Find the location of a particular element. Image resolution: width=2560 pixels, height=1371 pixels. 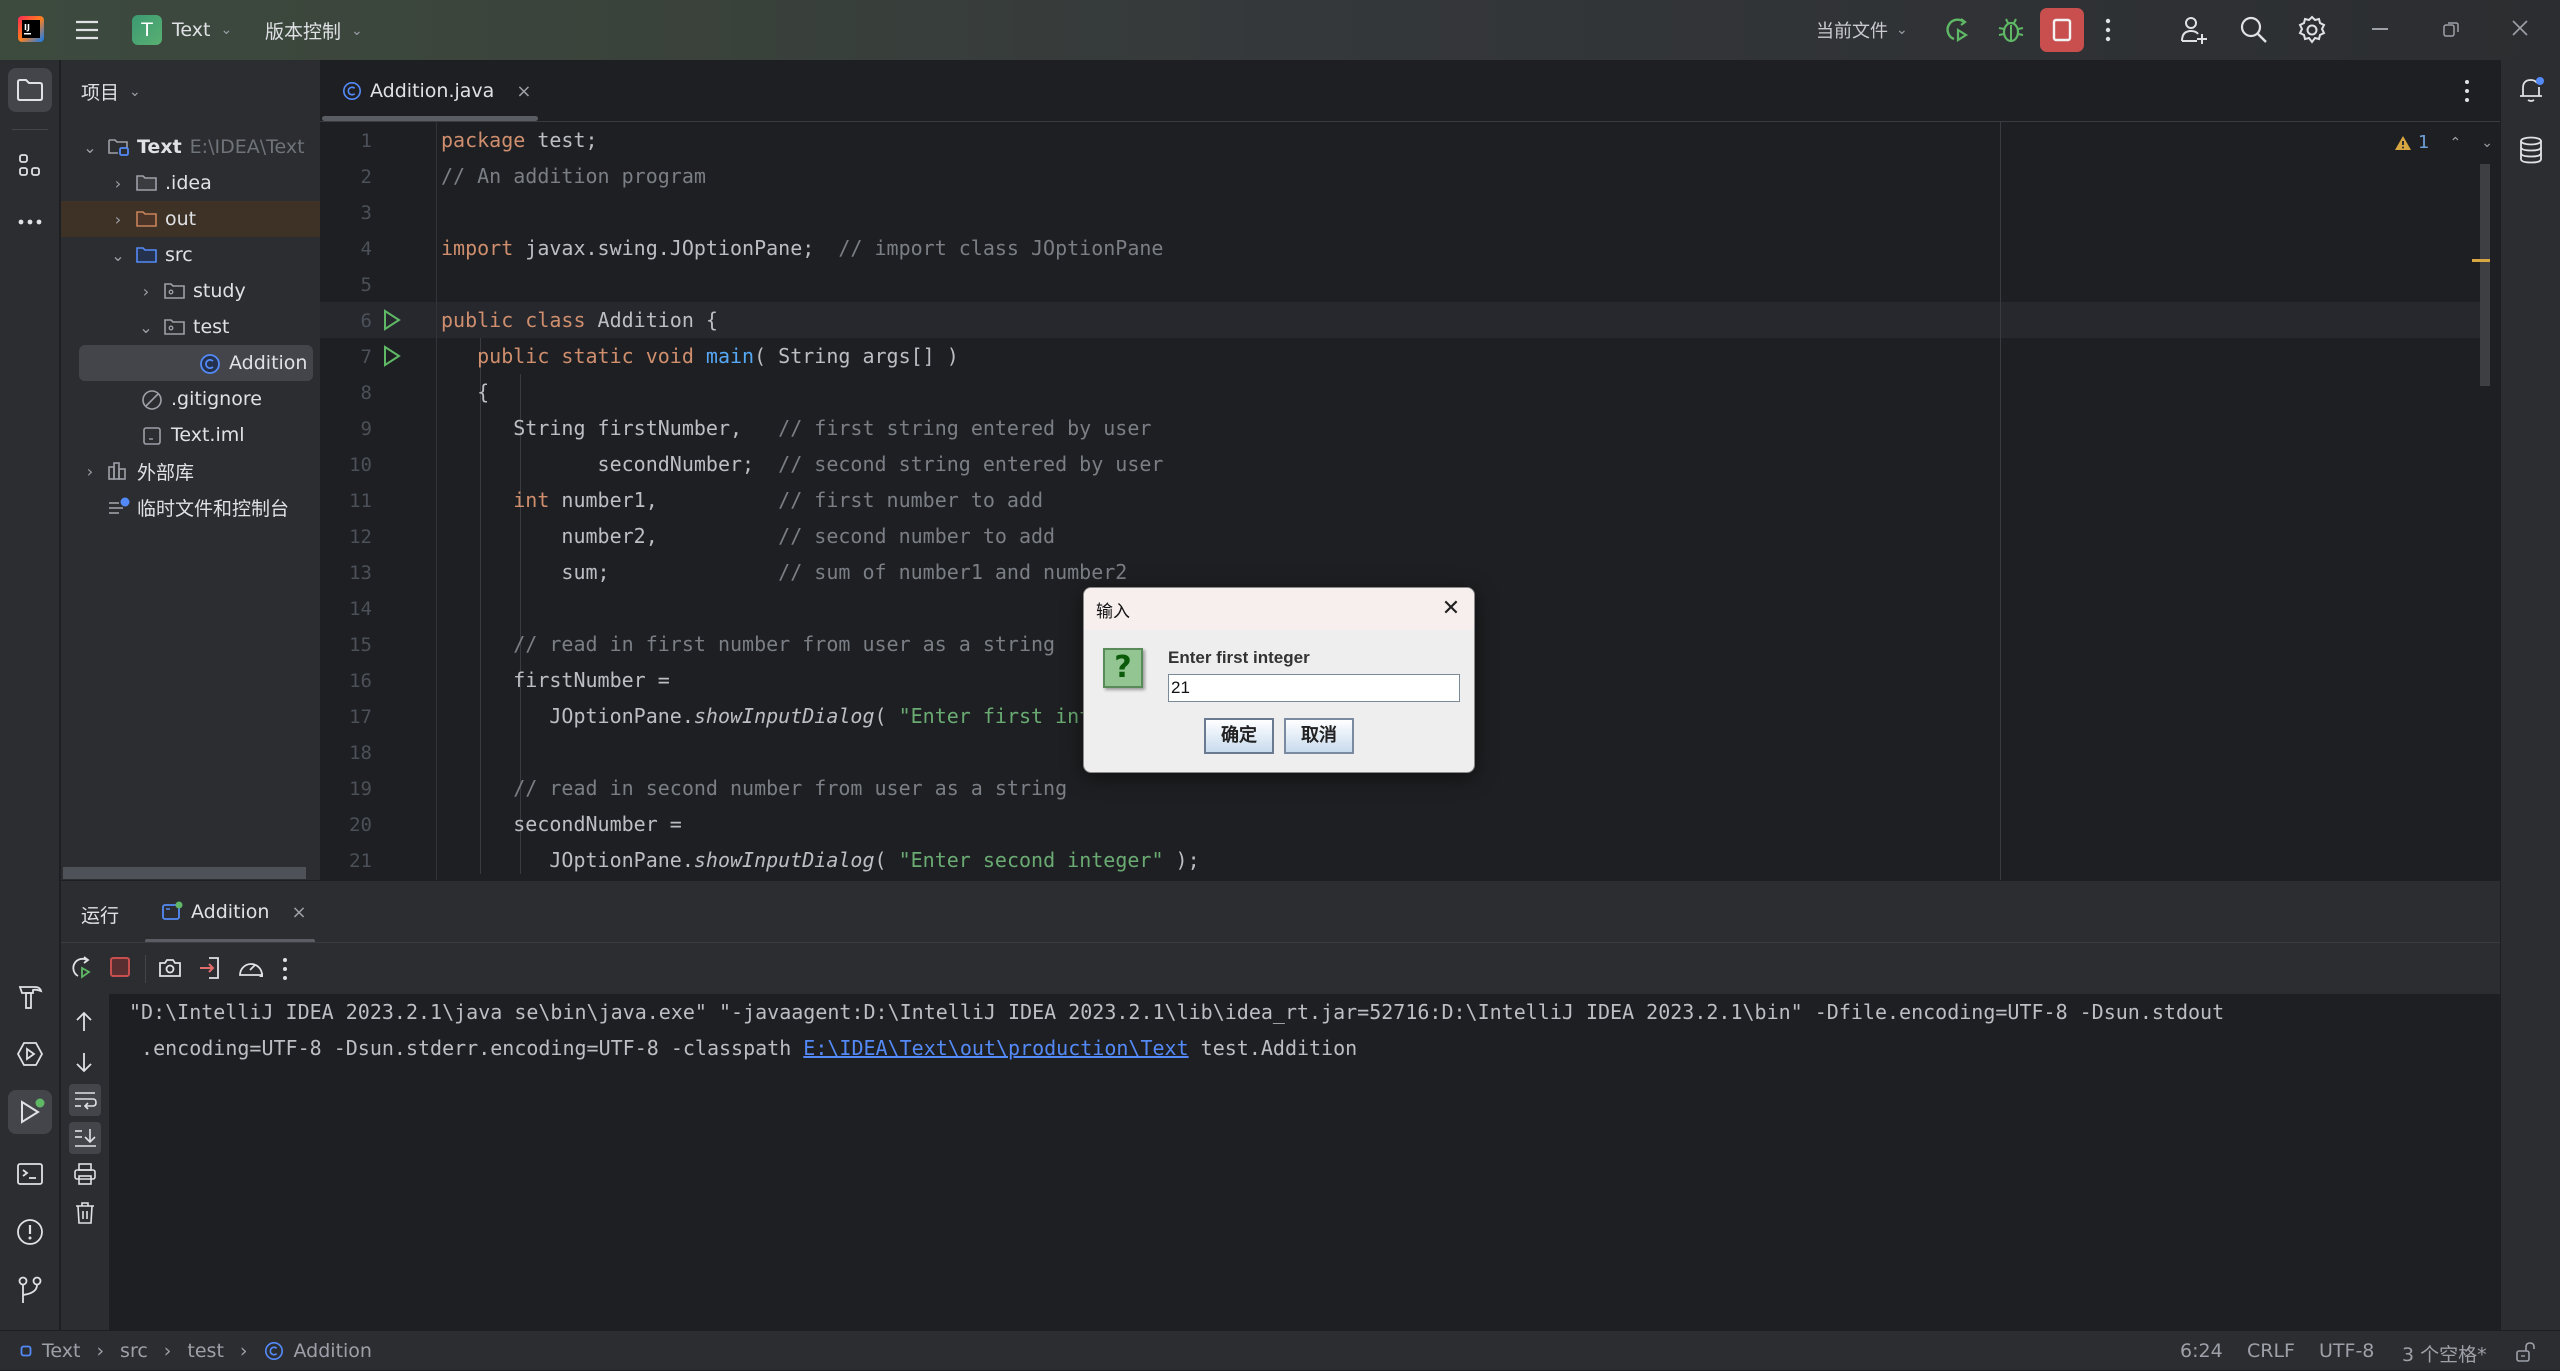

problems-tool-button is located at coordinates (30, 1232).